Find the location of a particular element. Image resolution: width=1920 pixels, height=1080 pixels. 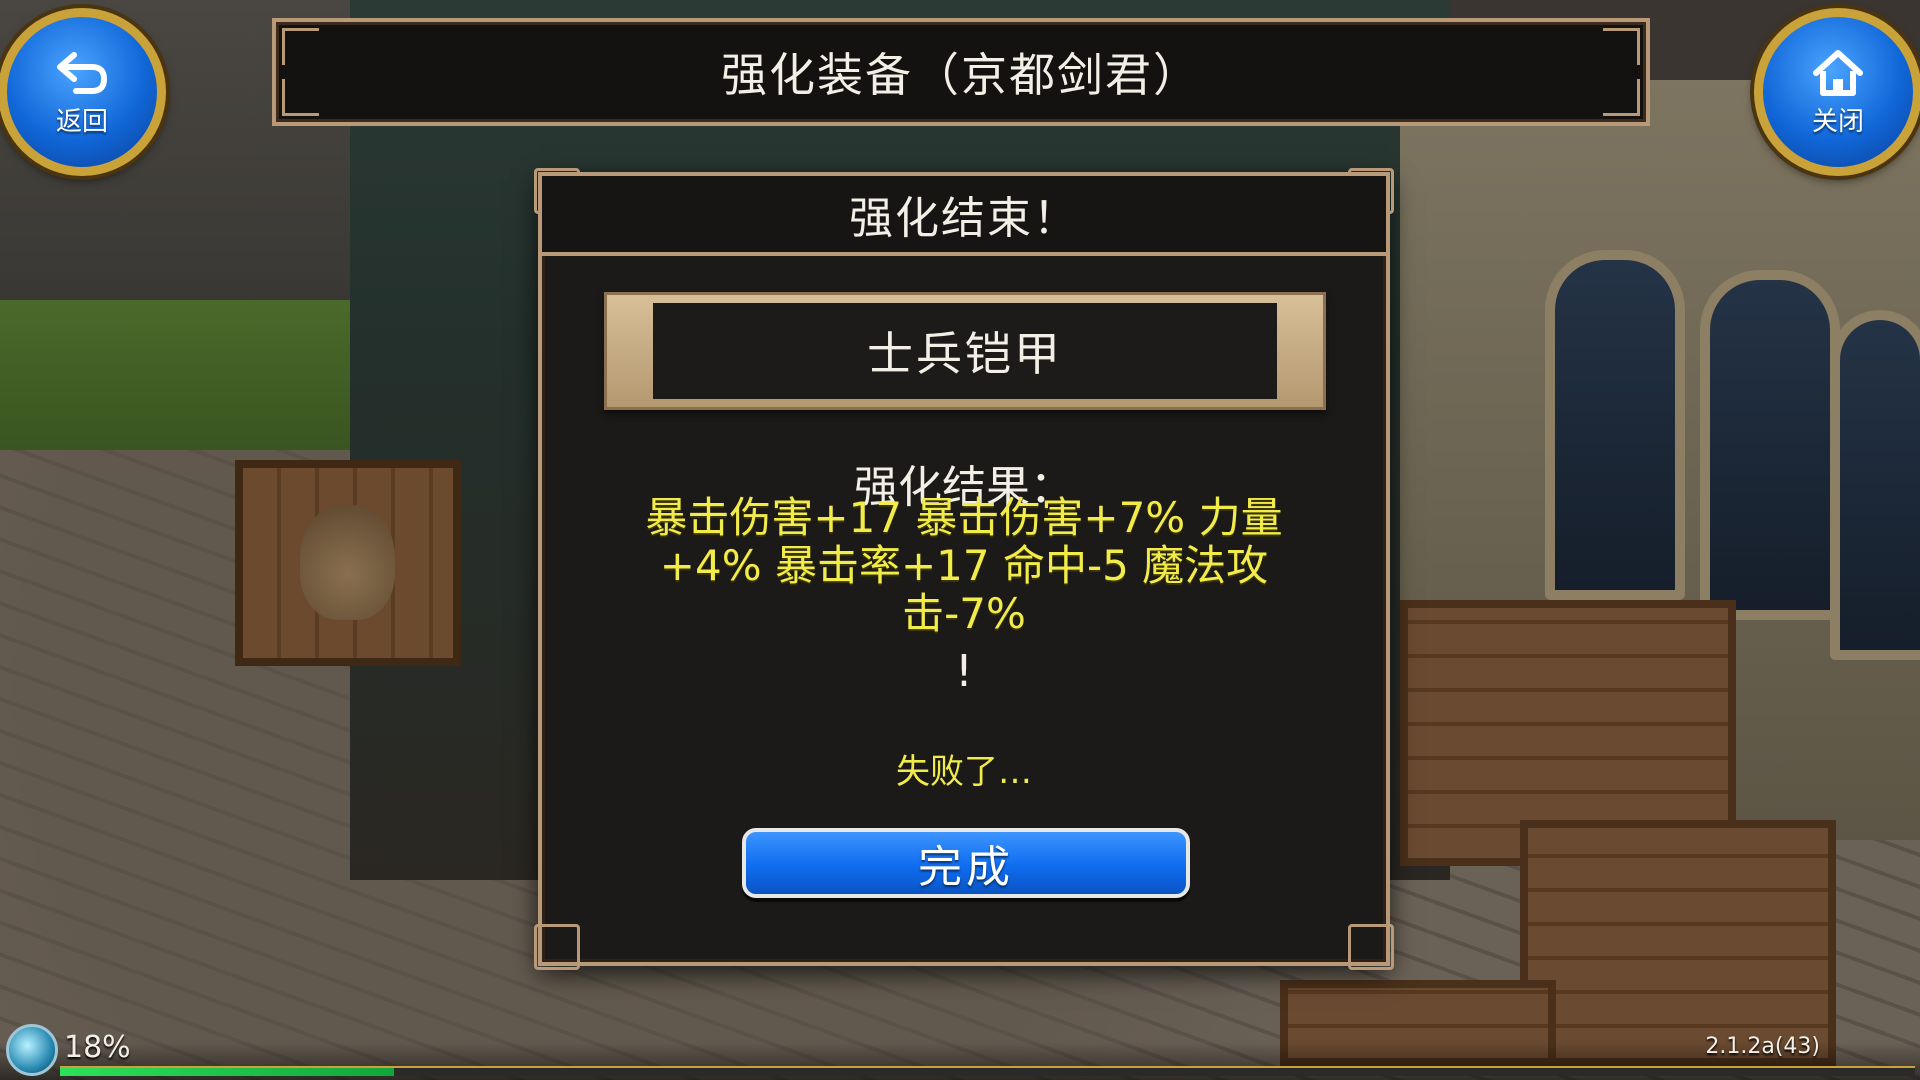

close-button: 关闭 is located at coordinates (1837, 92).